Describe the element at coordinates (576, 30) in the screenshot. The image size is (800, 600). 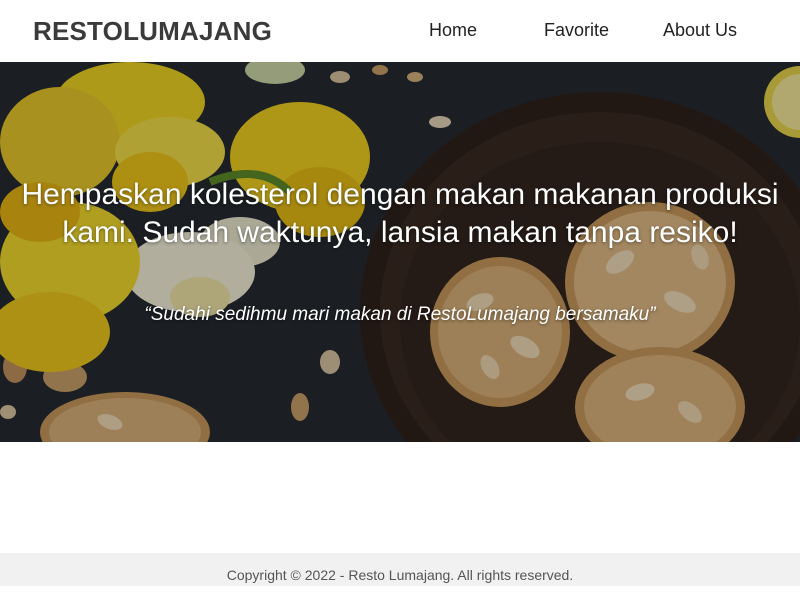
I see `nav-favorite-link: Favorite` at that location.